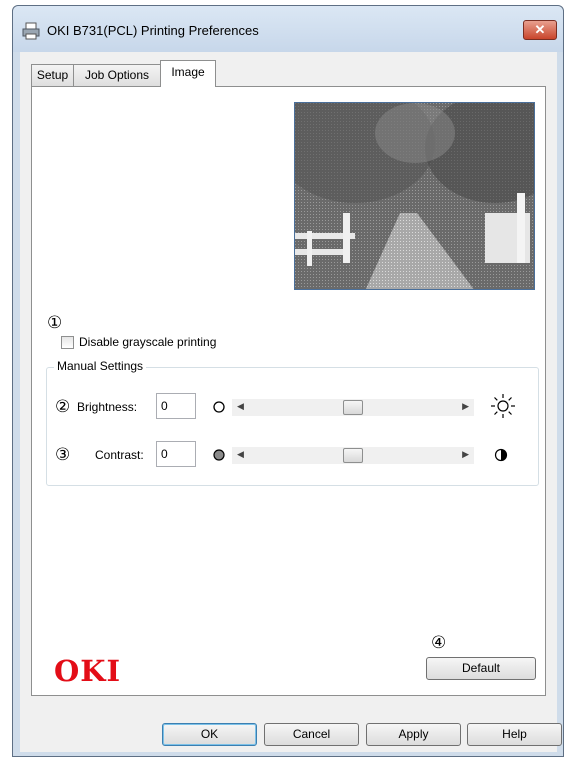 Image resolution: width=568 pixels, height=762 pixels. Describe the element at coordinates (176, 454) in the screenshot. I see `contrast-value-field: 0` at that location.